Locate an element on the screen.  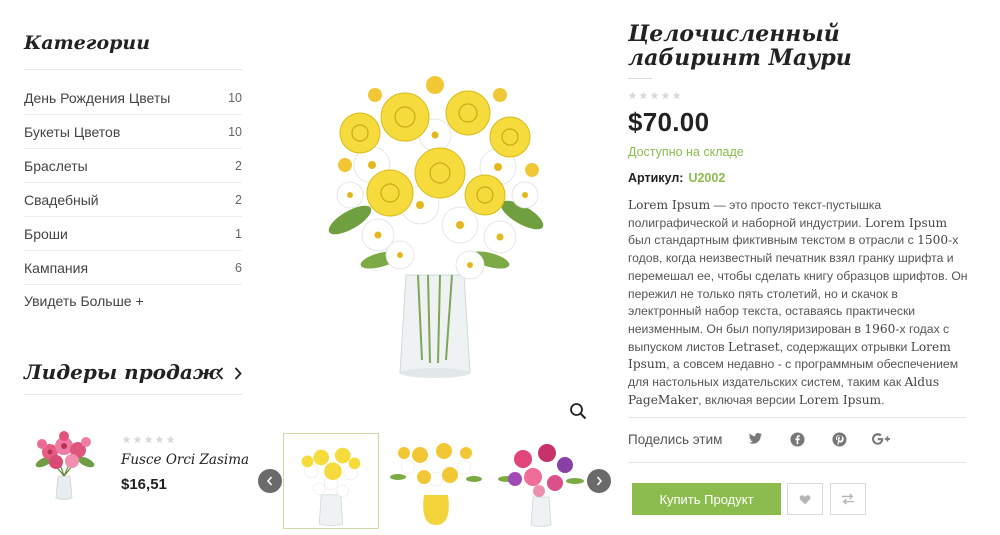
heart-icon is located at coordinates (805, 499).